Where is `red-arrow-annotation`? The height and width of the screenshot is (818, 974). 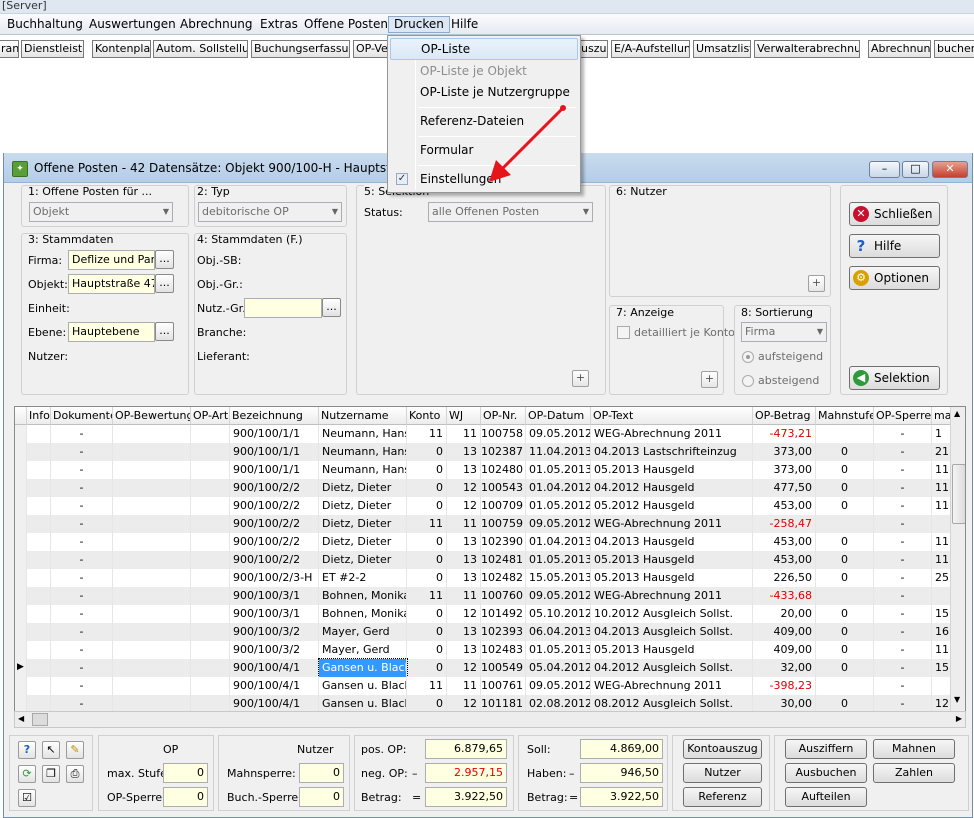
red-arrow-annotation is located at coordinates (527, 143).